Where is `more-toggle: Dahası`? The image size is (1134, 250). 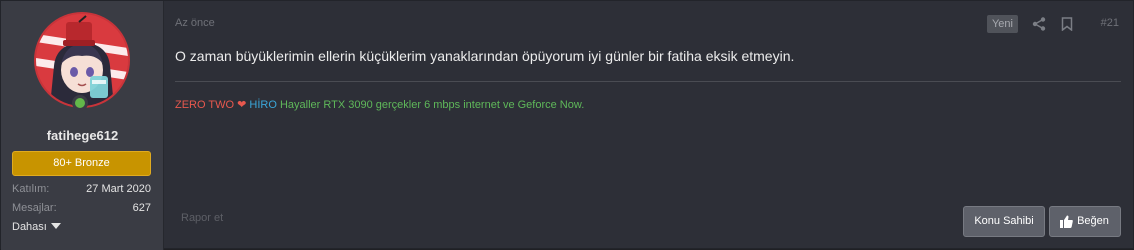
more-toggle: Dahası is located at coordinates (36, 227).